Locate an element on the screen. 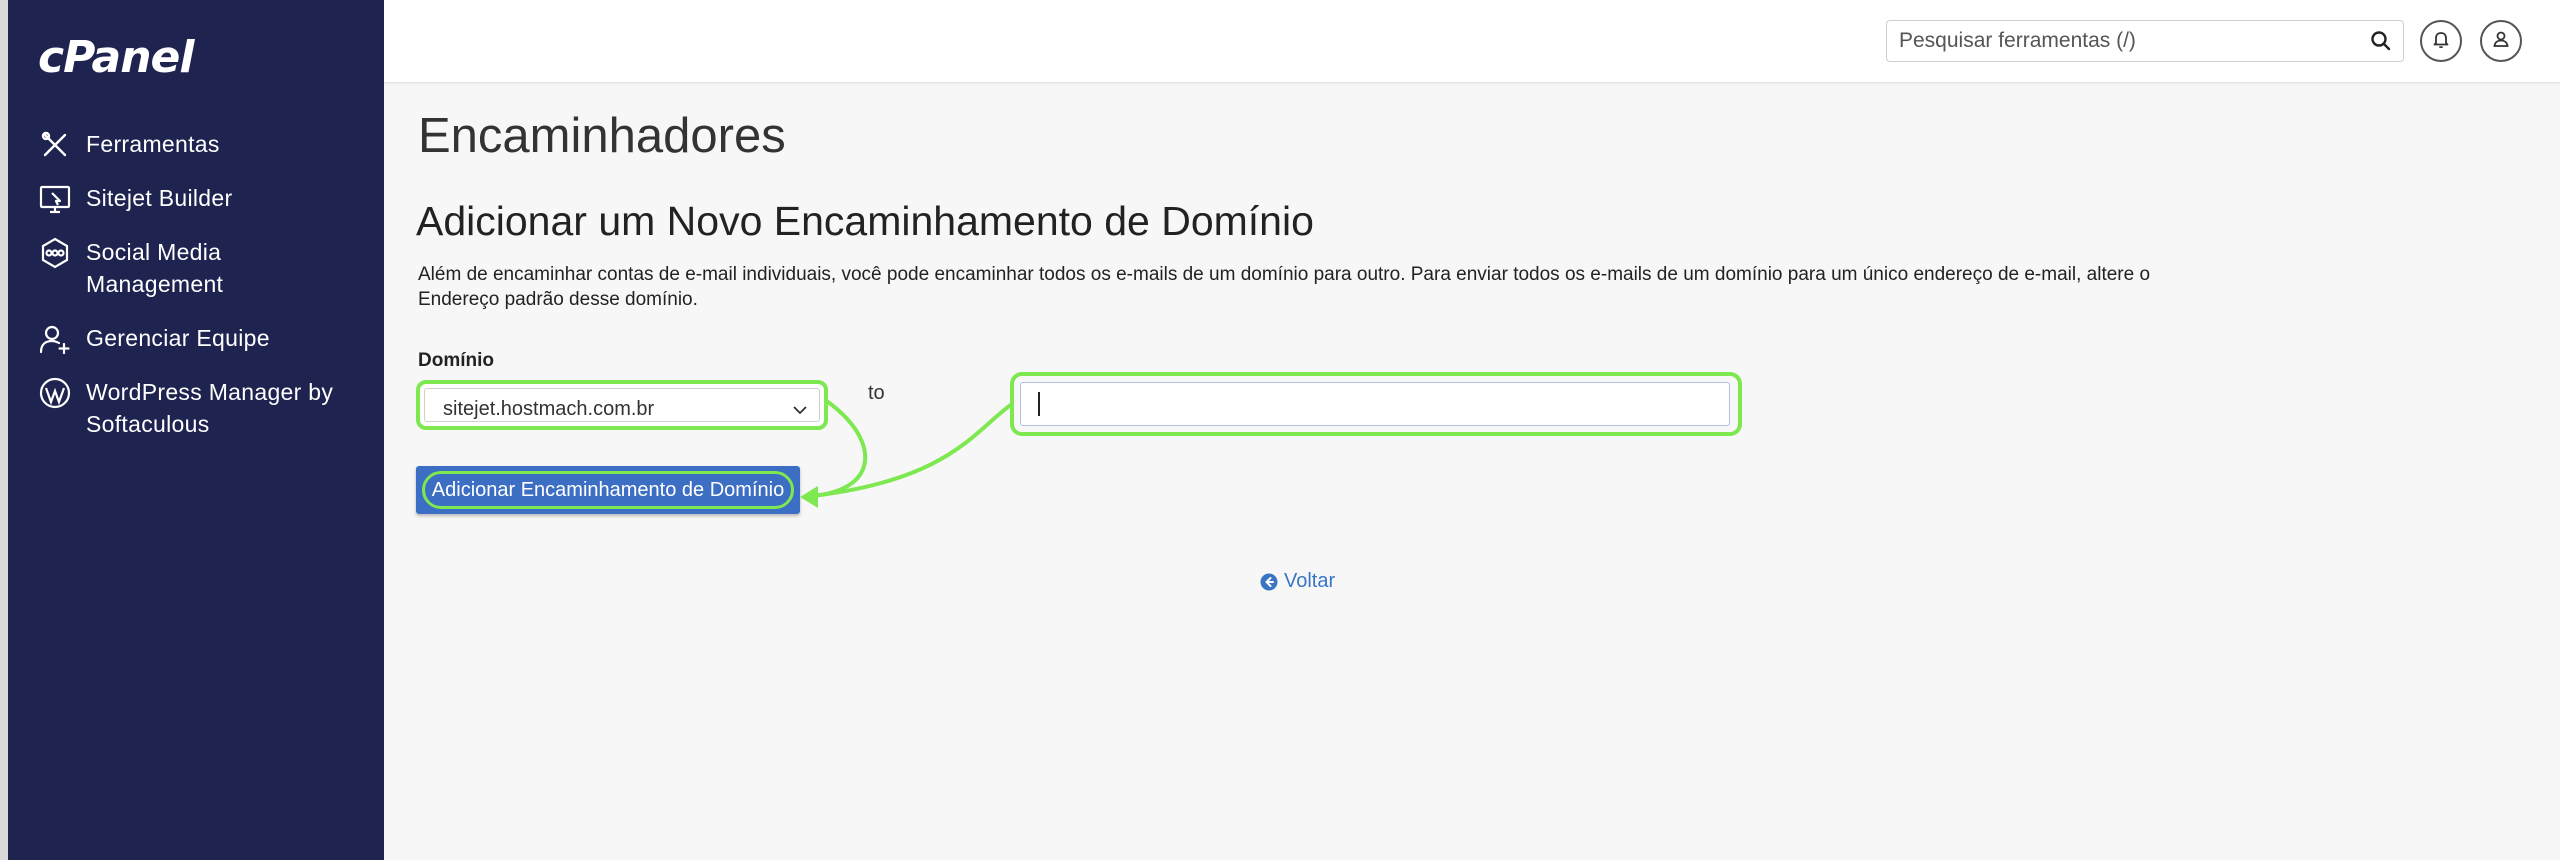  sitejet-icon is located at coordinates (55, 199).